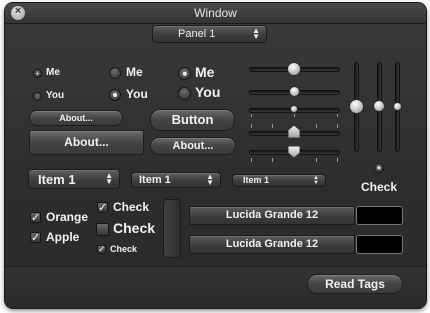  I want to click on checkbox-check-medium: ✓, so click(102, 208).